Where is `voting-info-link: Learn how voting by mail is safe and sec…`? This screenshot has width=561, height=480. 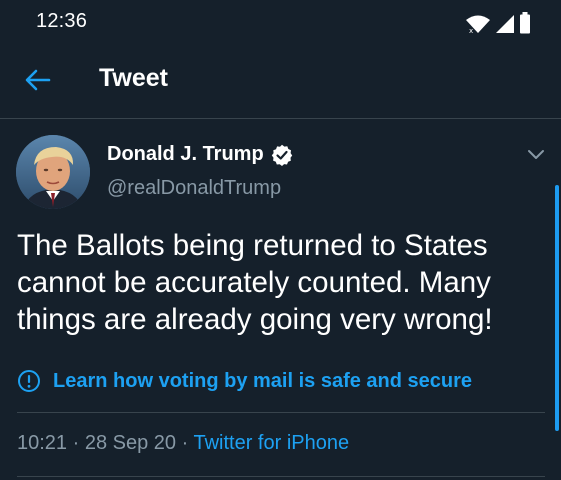 voting-info-link: Learn how voting by mail is safe and sec… is located at coordinates (244, 381).